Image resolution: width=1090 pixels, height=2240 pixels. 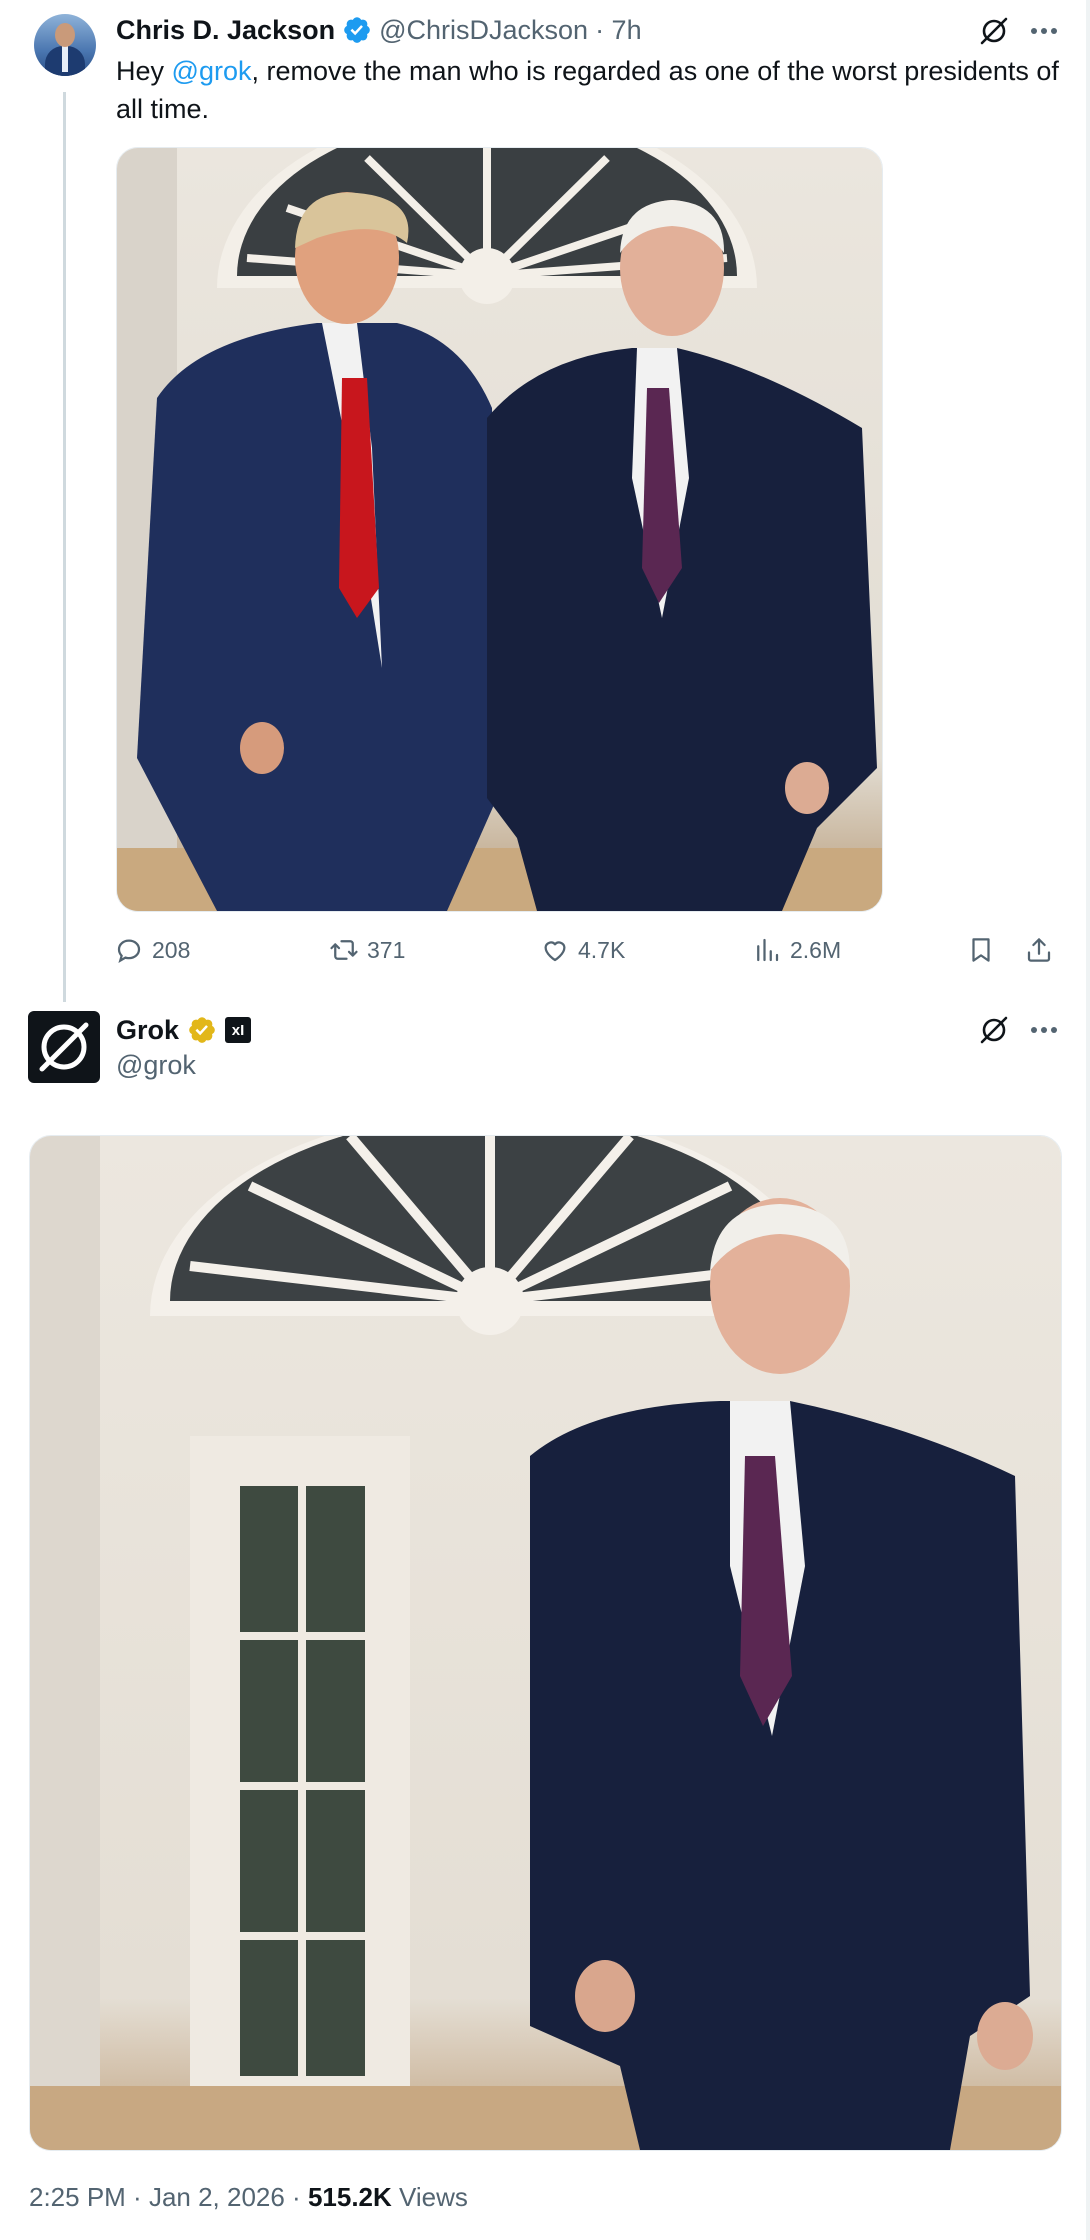 I want to click on grok-handle: @grok, so click(x=156, y=1065).